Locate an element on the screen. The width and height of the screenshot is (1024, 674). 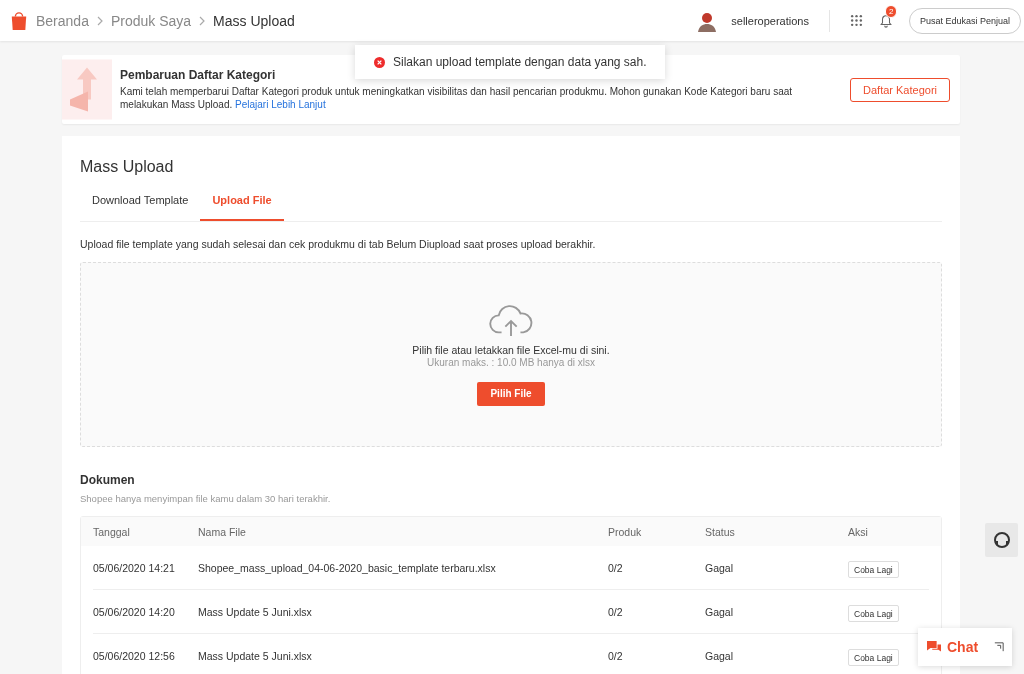
column-header: Status is located at coordinates (720, 531).